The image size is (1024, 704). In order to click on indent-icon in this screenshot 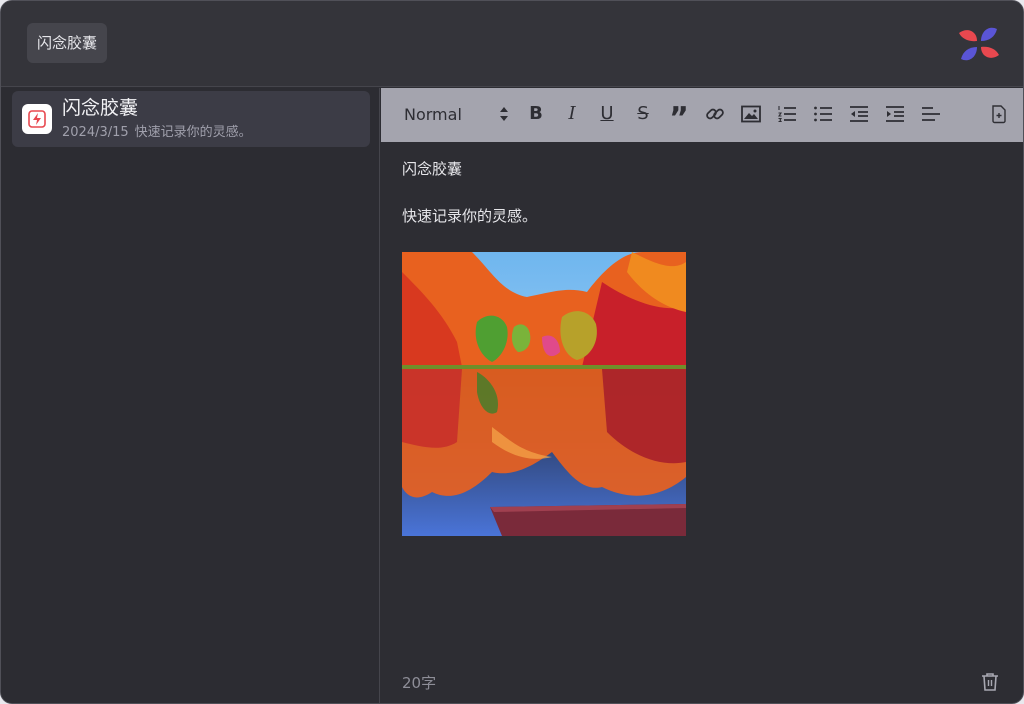, I will do `click(895, 114)`.